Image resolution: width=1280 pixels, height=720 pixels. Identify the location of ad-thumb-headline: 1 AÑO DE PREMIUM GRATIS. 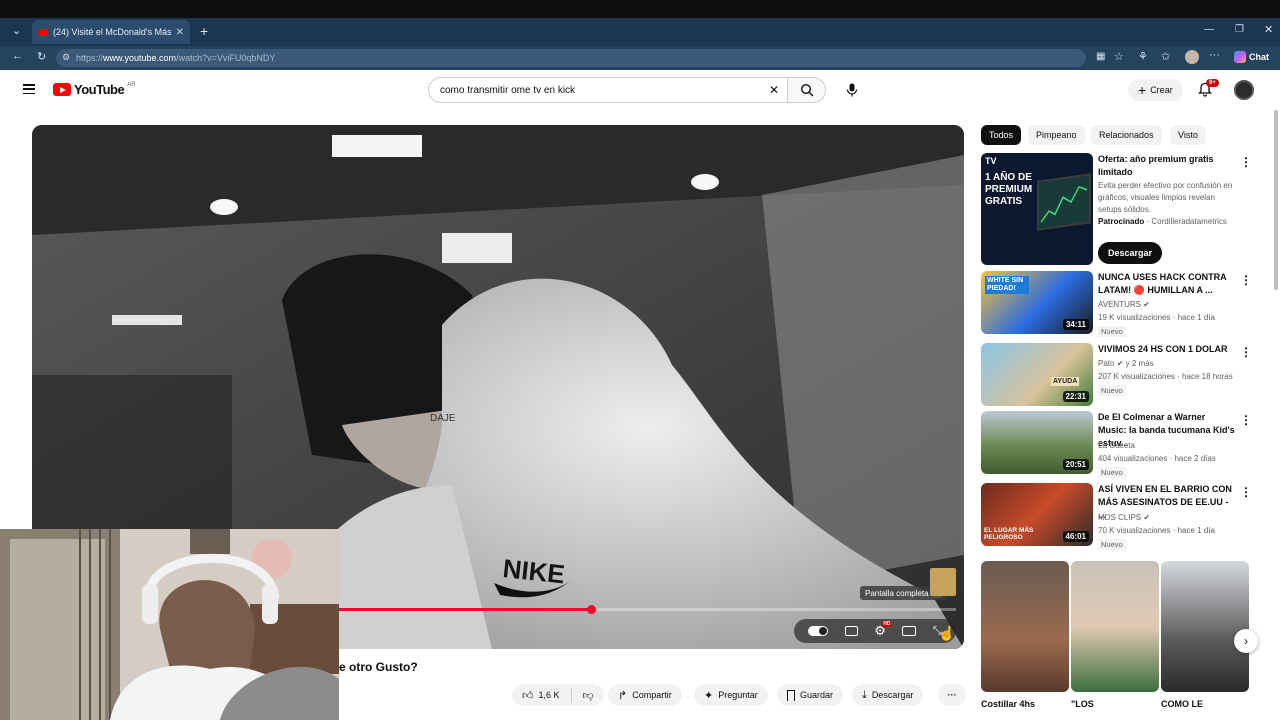
(1008, 190).